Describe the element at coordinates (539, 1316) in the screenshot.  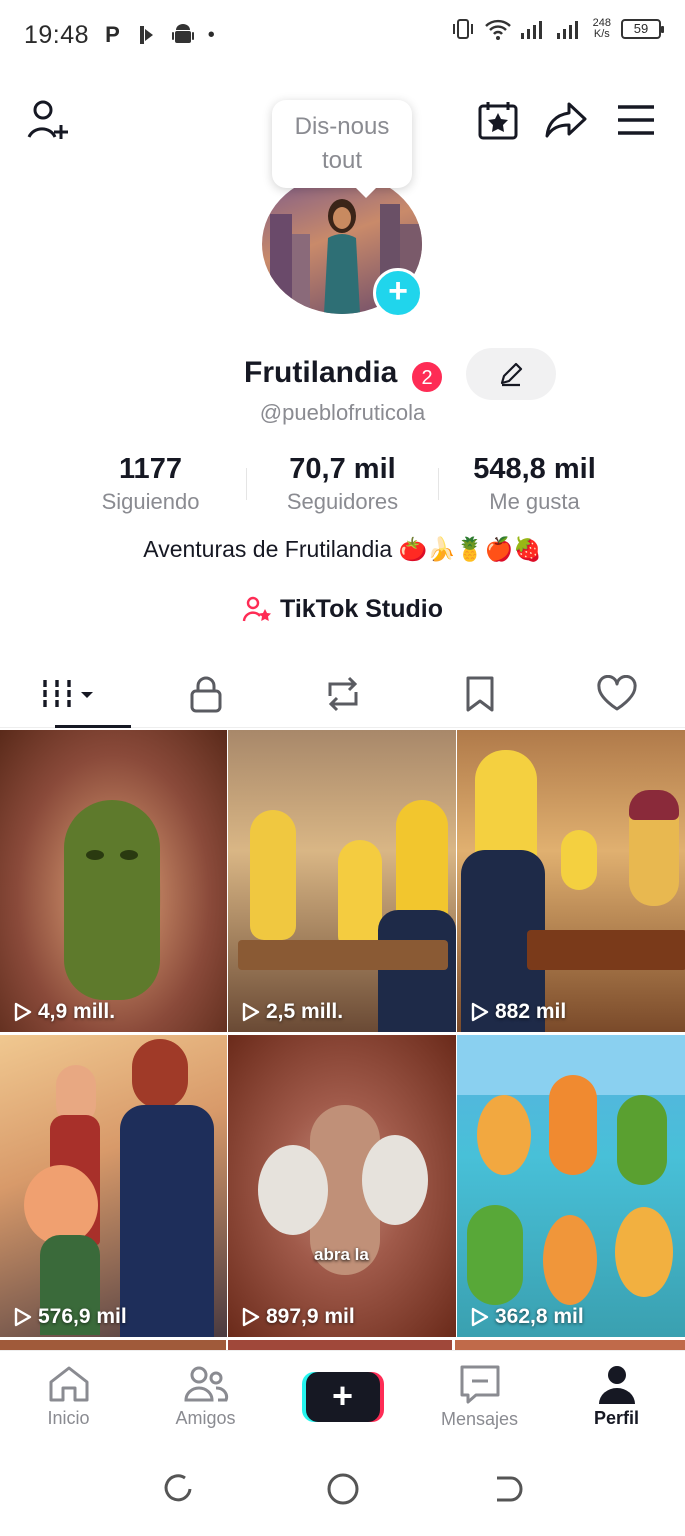
I see `view-count-value: 362,8 mil` at that location.